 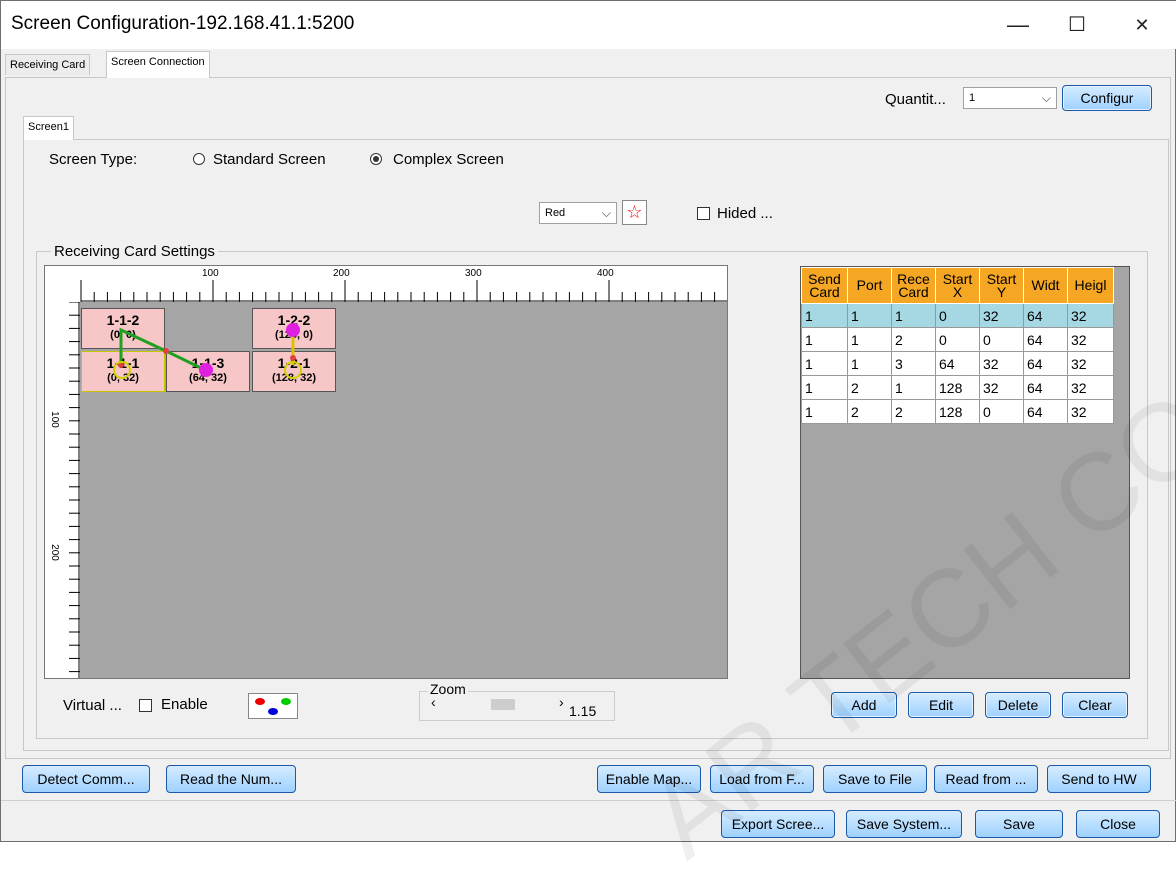 I want to click on standard-screen-label: Standard Screen, so click(x=269, y=159).